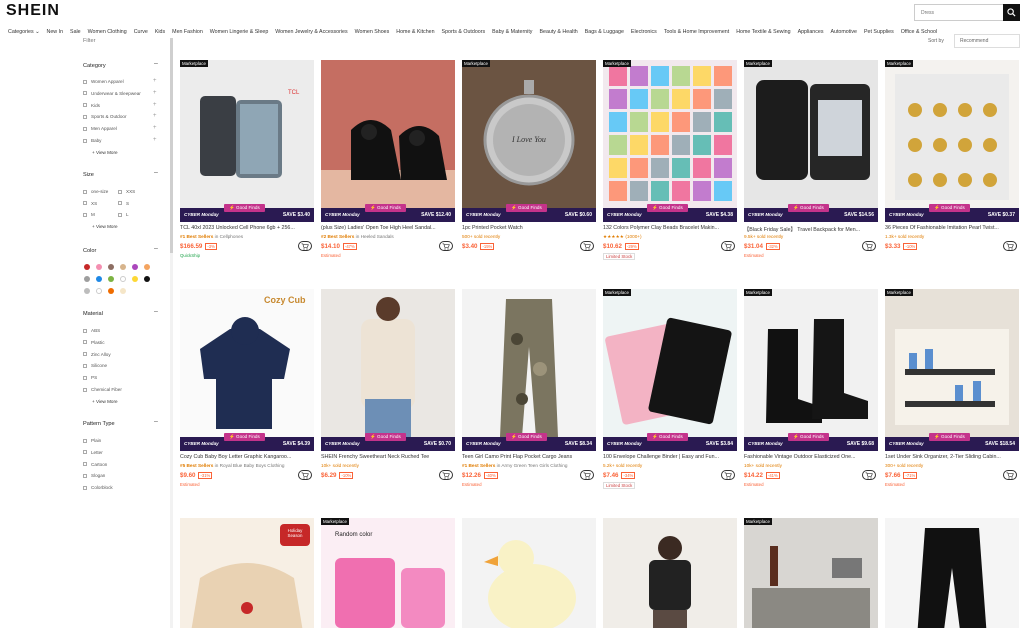  What do you see at coordinates (156, 248) in the screenshot?
I see `color-collapse-toggle: –` at bounding box center [156, 248].